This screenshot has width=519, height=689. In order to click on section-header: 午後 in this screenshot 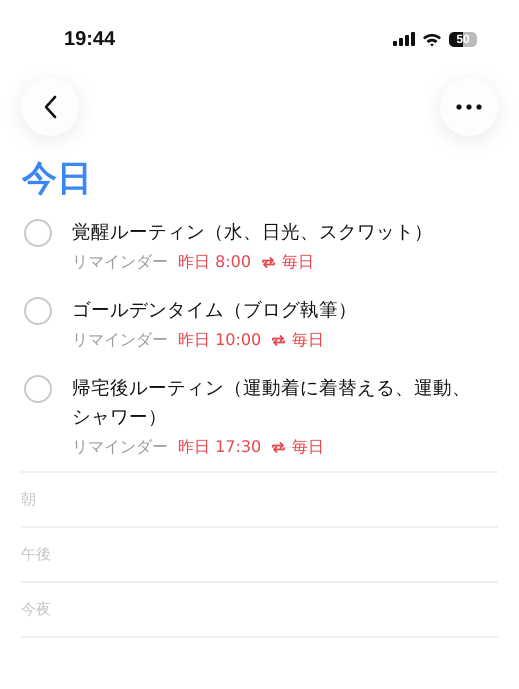, I will do `click(36, 554)`.